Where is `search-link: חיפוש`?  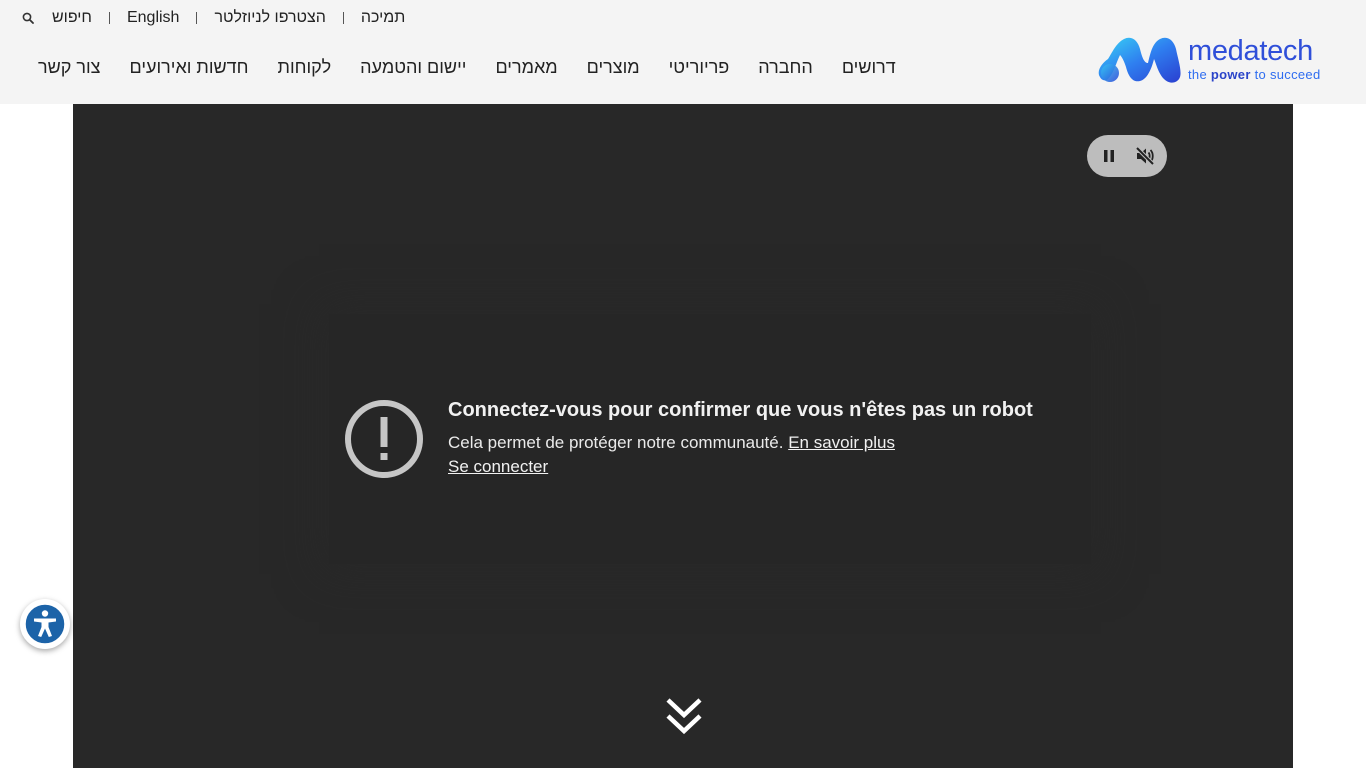 search-link: חיפוש is located at coordinates (72, 18).